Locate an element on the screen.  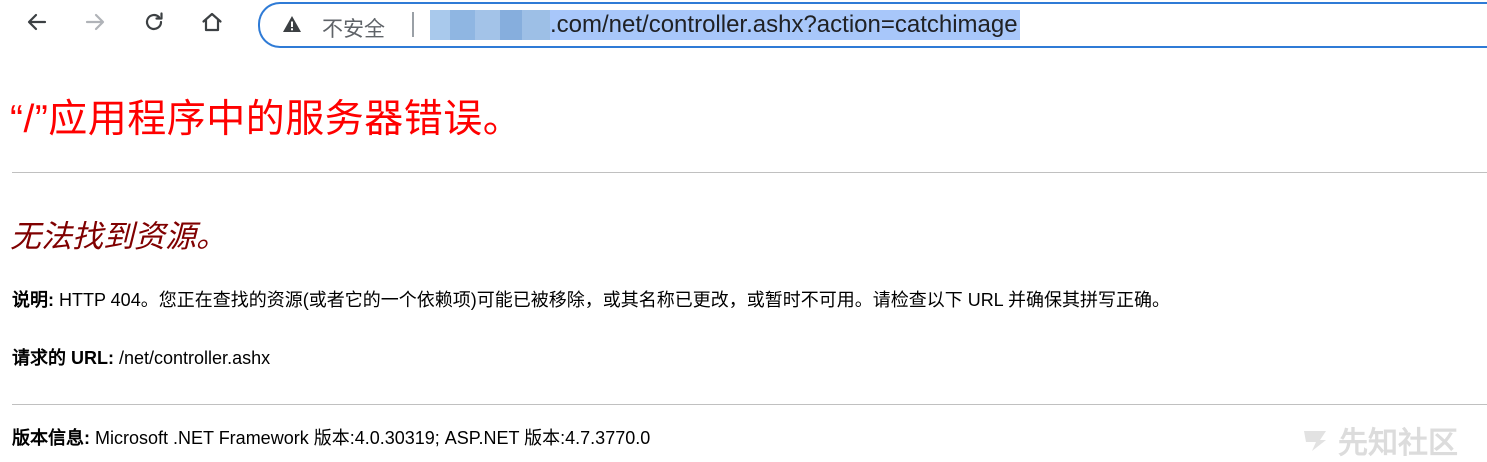
watermark-text: 先知社区 is located at coordinates (1398, 443).